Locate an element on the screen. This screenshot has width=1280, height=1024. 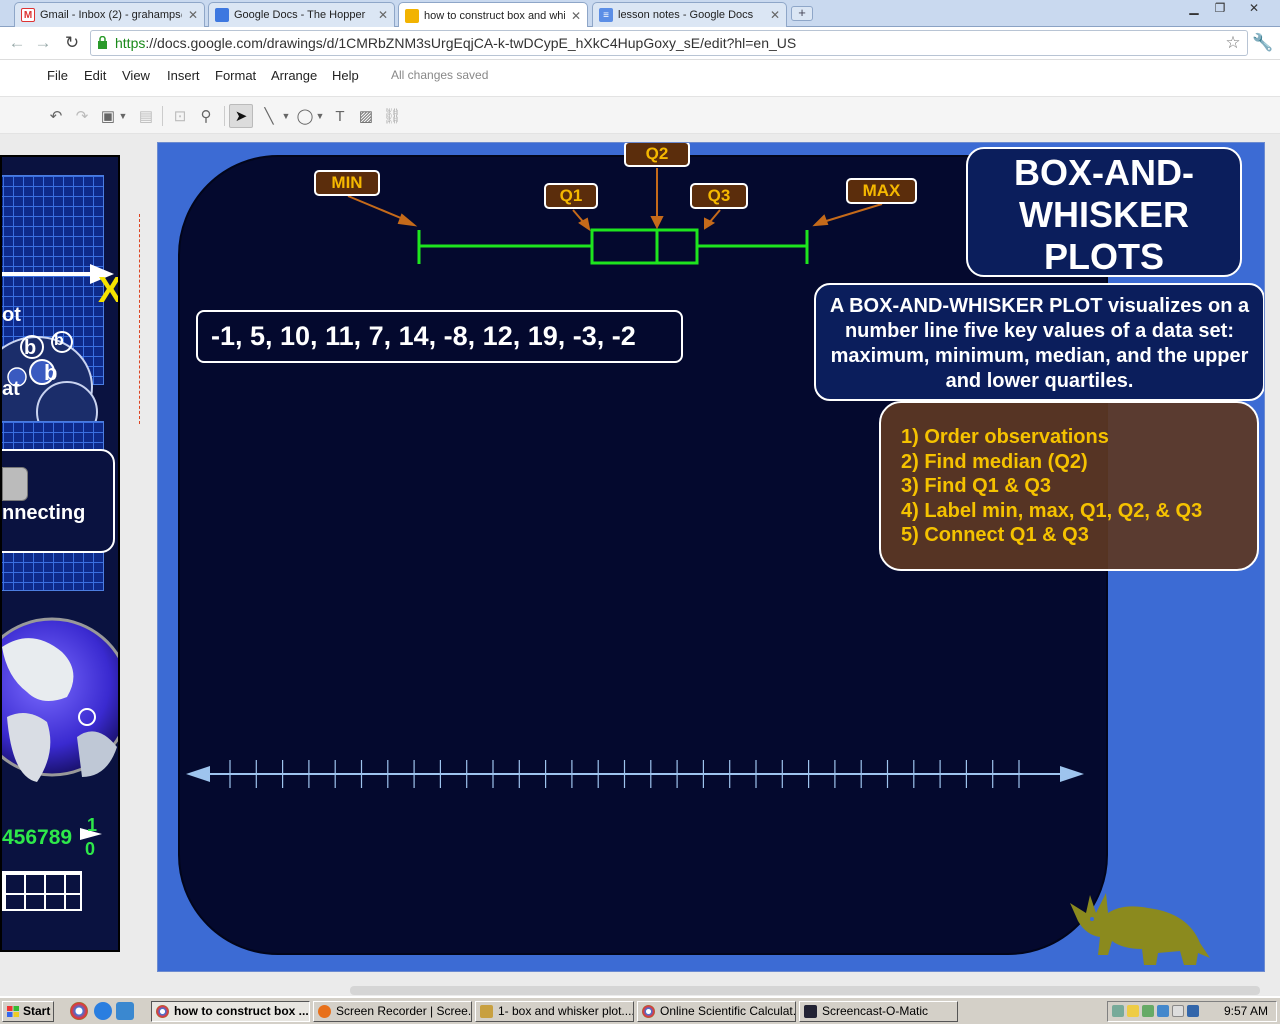
tab-label: how to construct box and whis is located at coordinates (494, 15).